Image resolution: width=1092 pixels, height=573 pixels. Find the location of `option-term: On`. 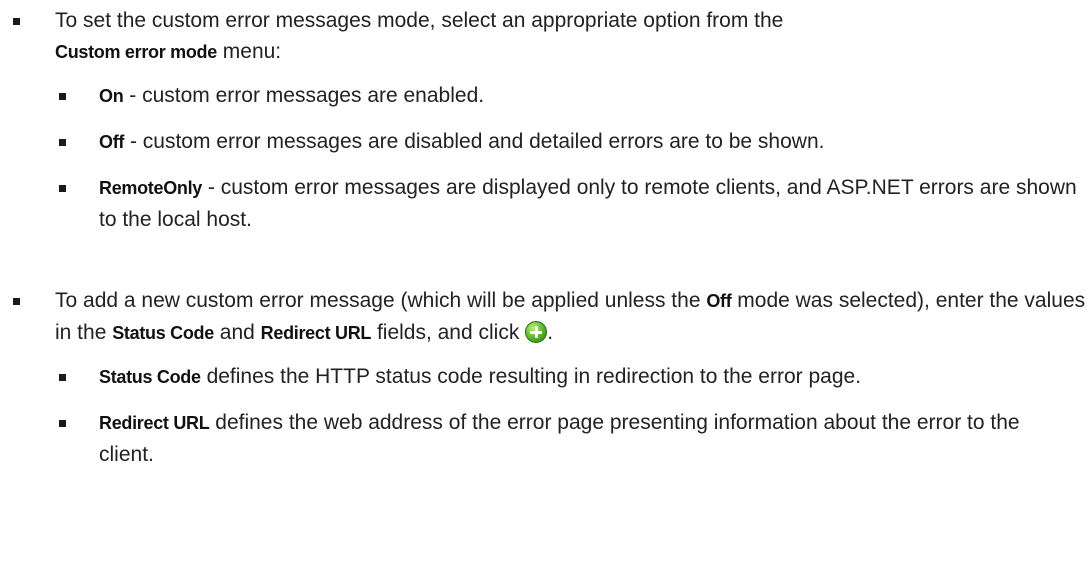

option-term: On is located at coordinates (111, 96).